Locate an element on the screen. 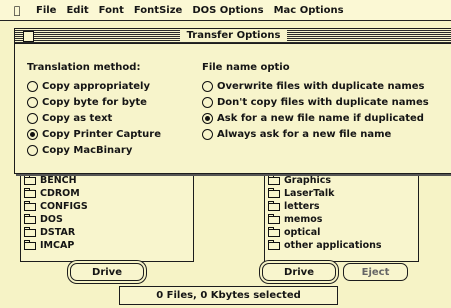 This screenshot has height=308, width=451. radio-copy-macbinary: Copy MacBinary is located at coordinates (112, 150).